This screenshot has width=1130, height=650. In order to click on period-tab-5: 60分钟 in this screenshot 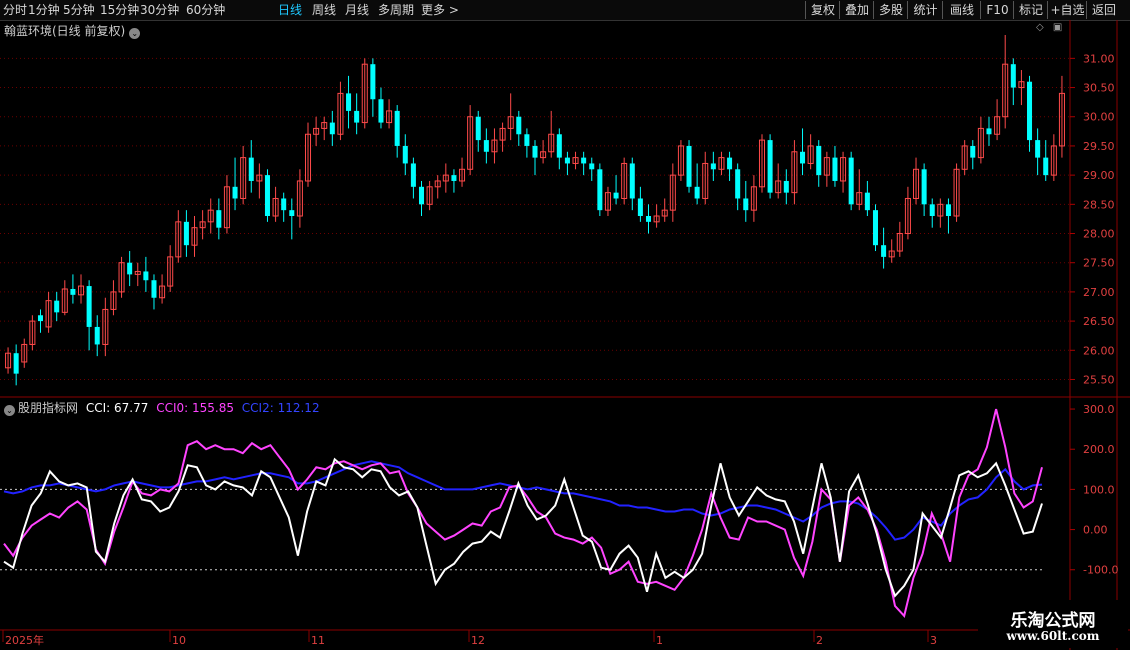, I will do `click(205, 10)`.